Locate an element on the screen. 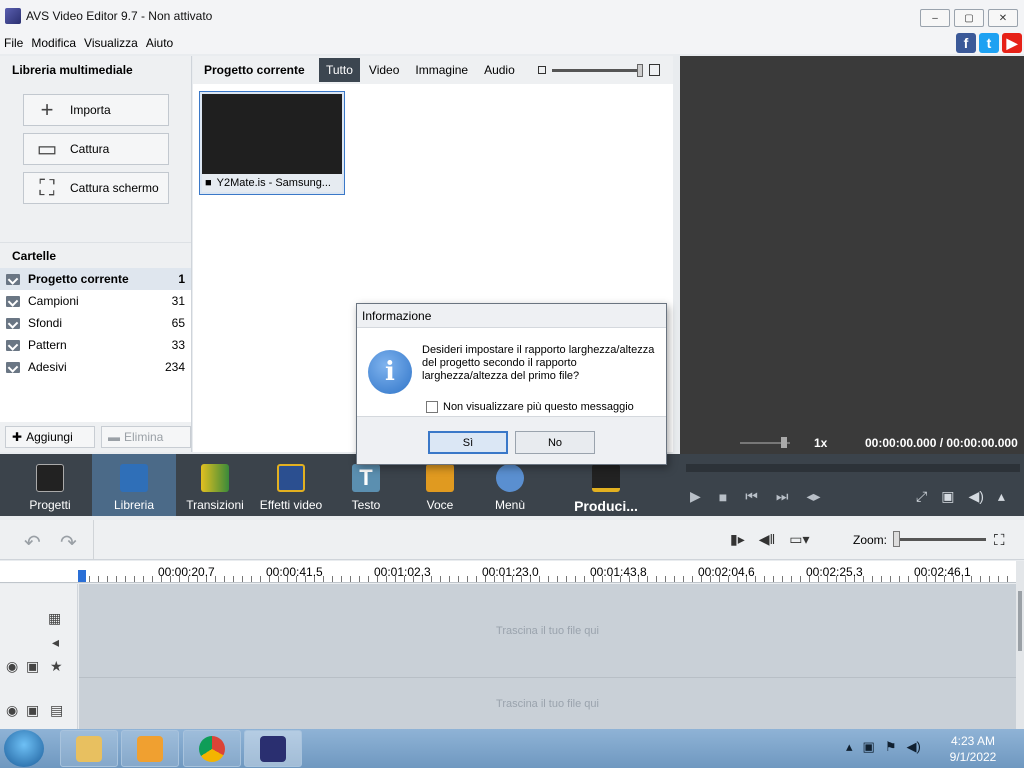 Image resolution: width=1024 pixels, height=768 pixels. tool-transizioni: Transizioni is located at coordinates (215, 485).